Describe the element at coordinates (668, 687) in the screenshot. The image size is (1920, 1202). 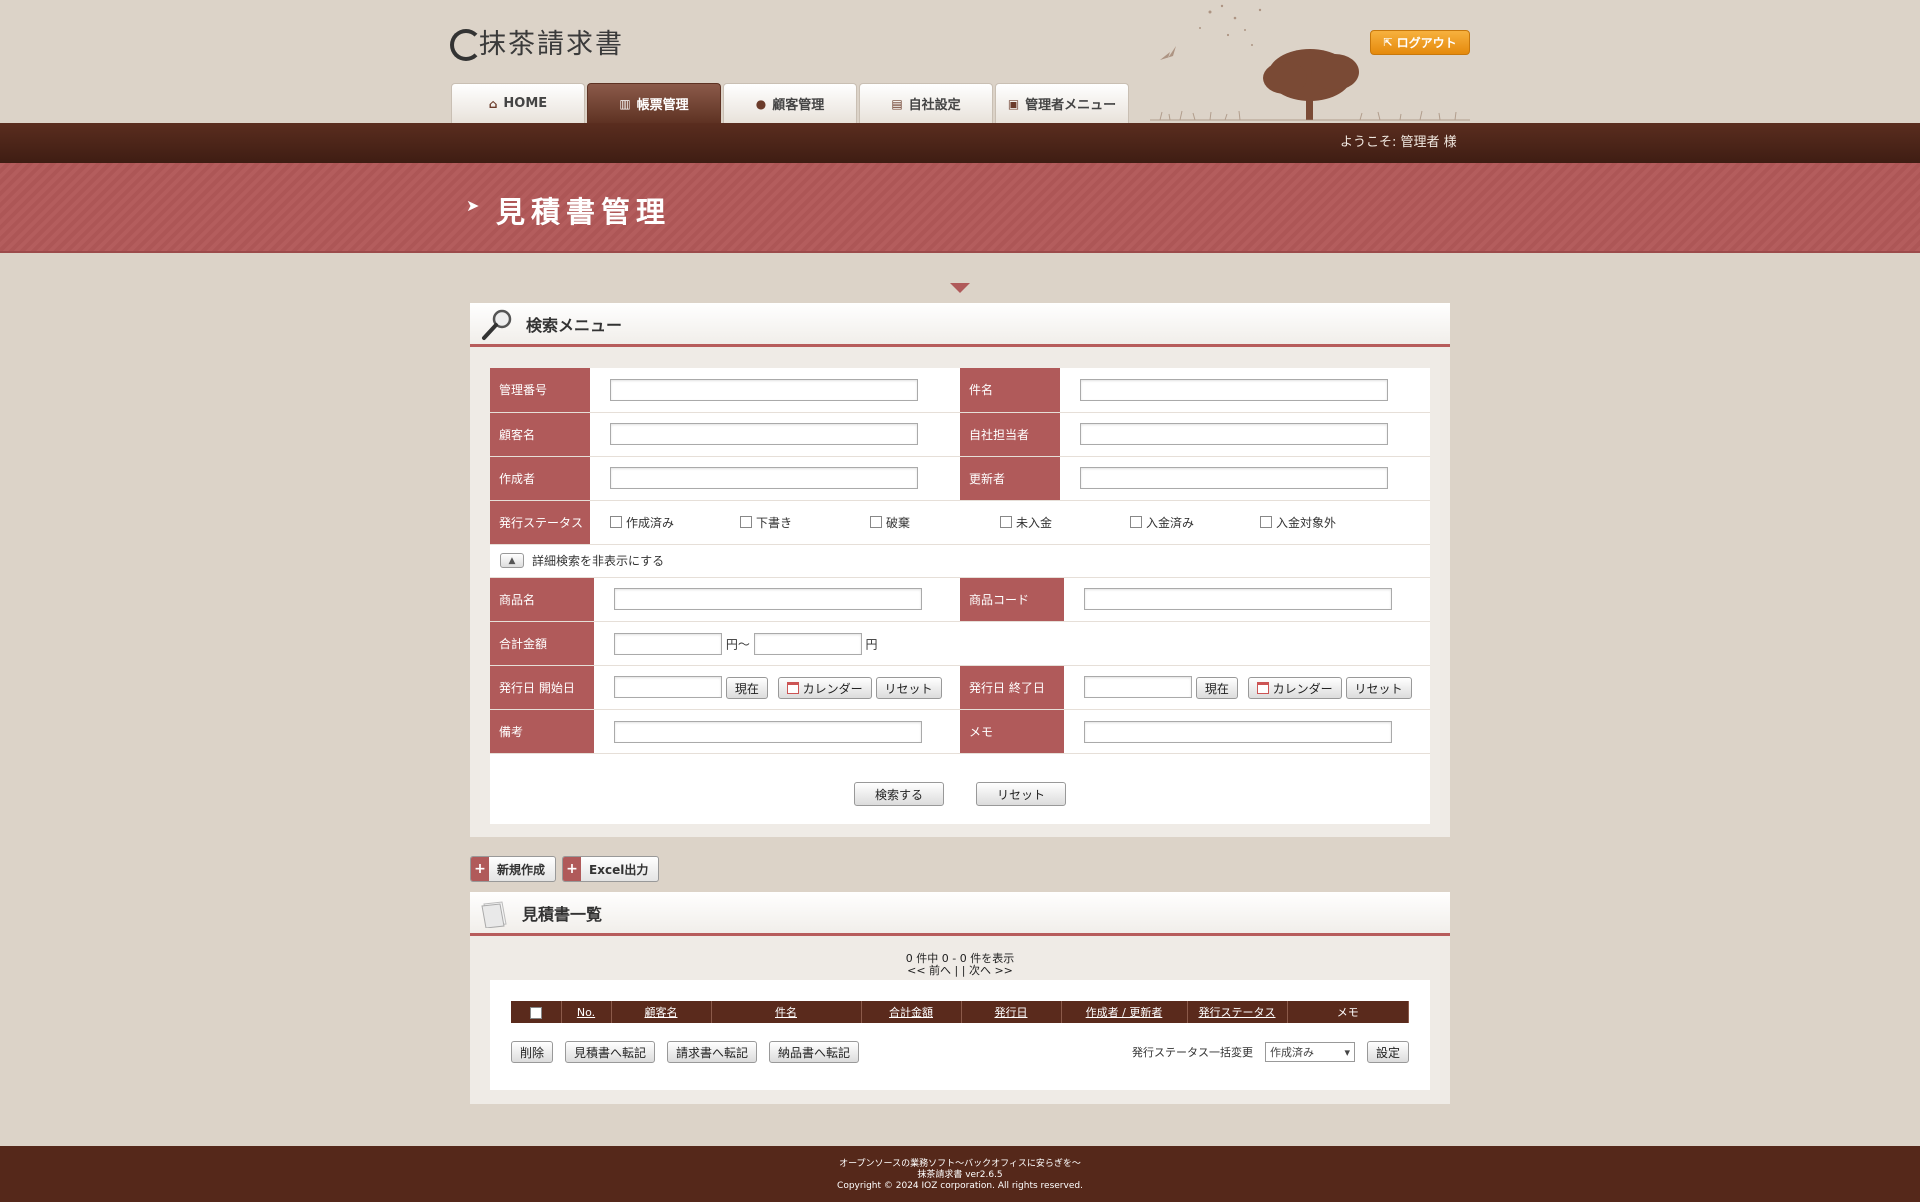
I see `issue-start-input` at that location.